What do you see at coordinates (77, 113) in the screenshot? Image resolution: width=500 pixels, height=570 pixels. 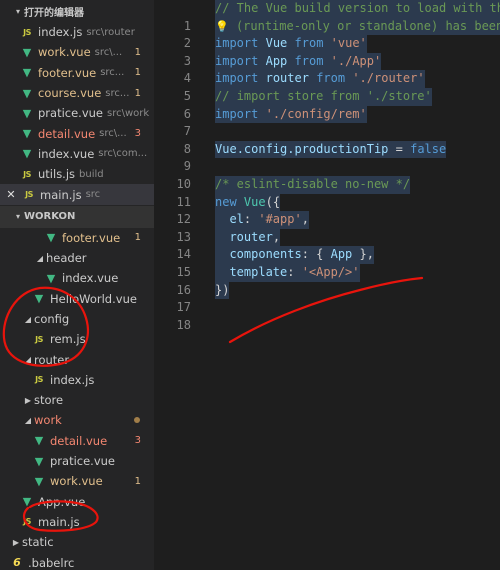 I see `open-editor-item: ▼ pratice.vue src\work` at bounding box center [77, 113].